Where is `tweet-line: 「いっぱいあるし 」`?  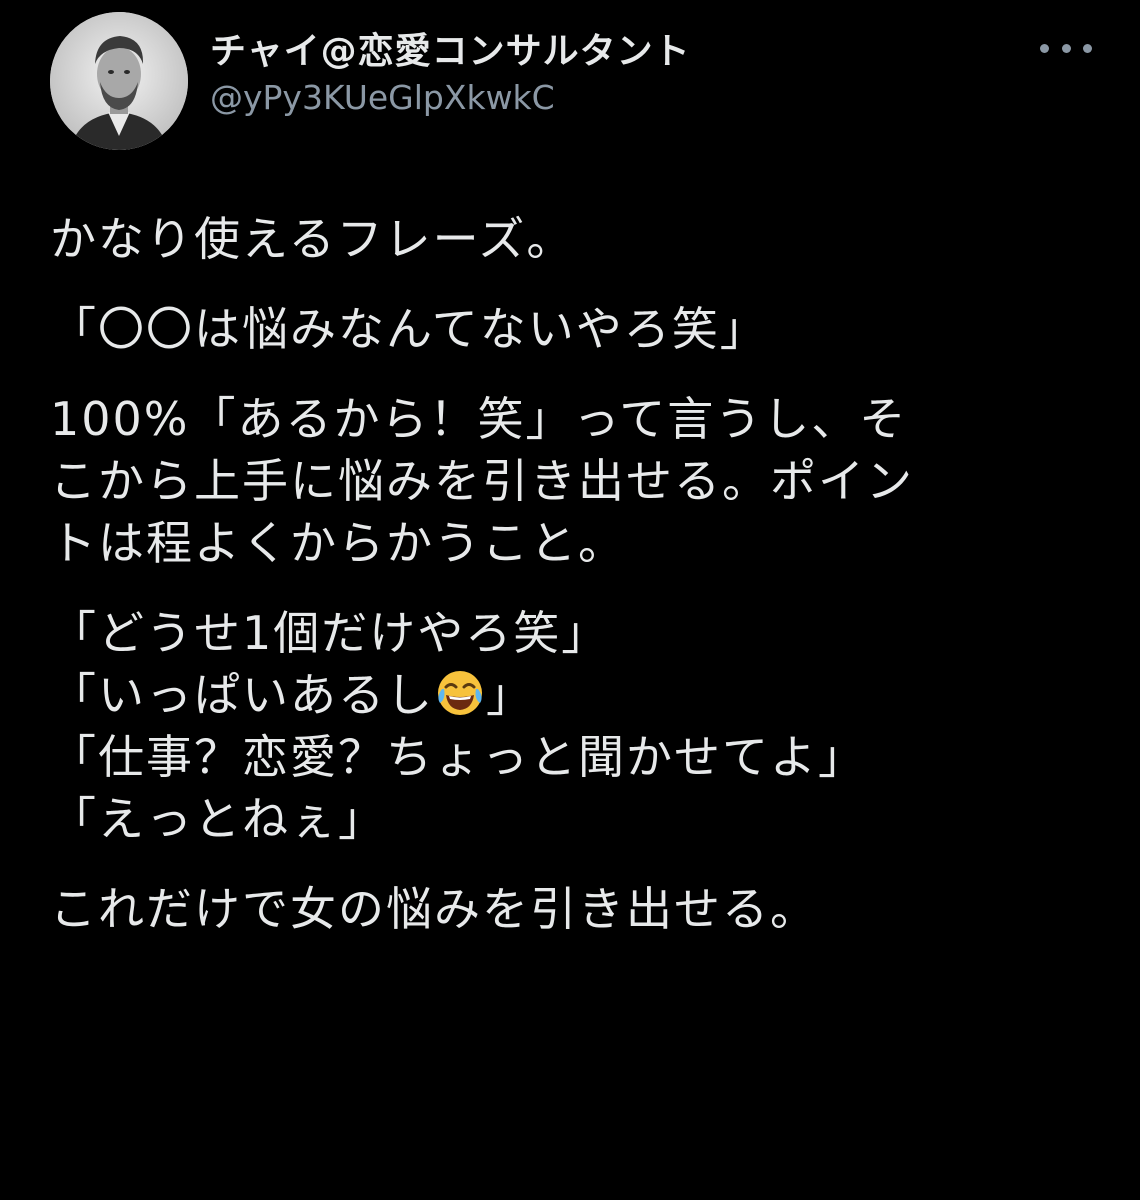 tweet-line: 「いっぱいあるし 」 is located at coordinates (580, 695).